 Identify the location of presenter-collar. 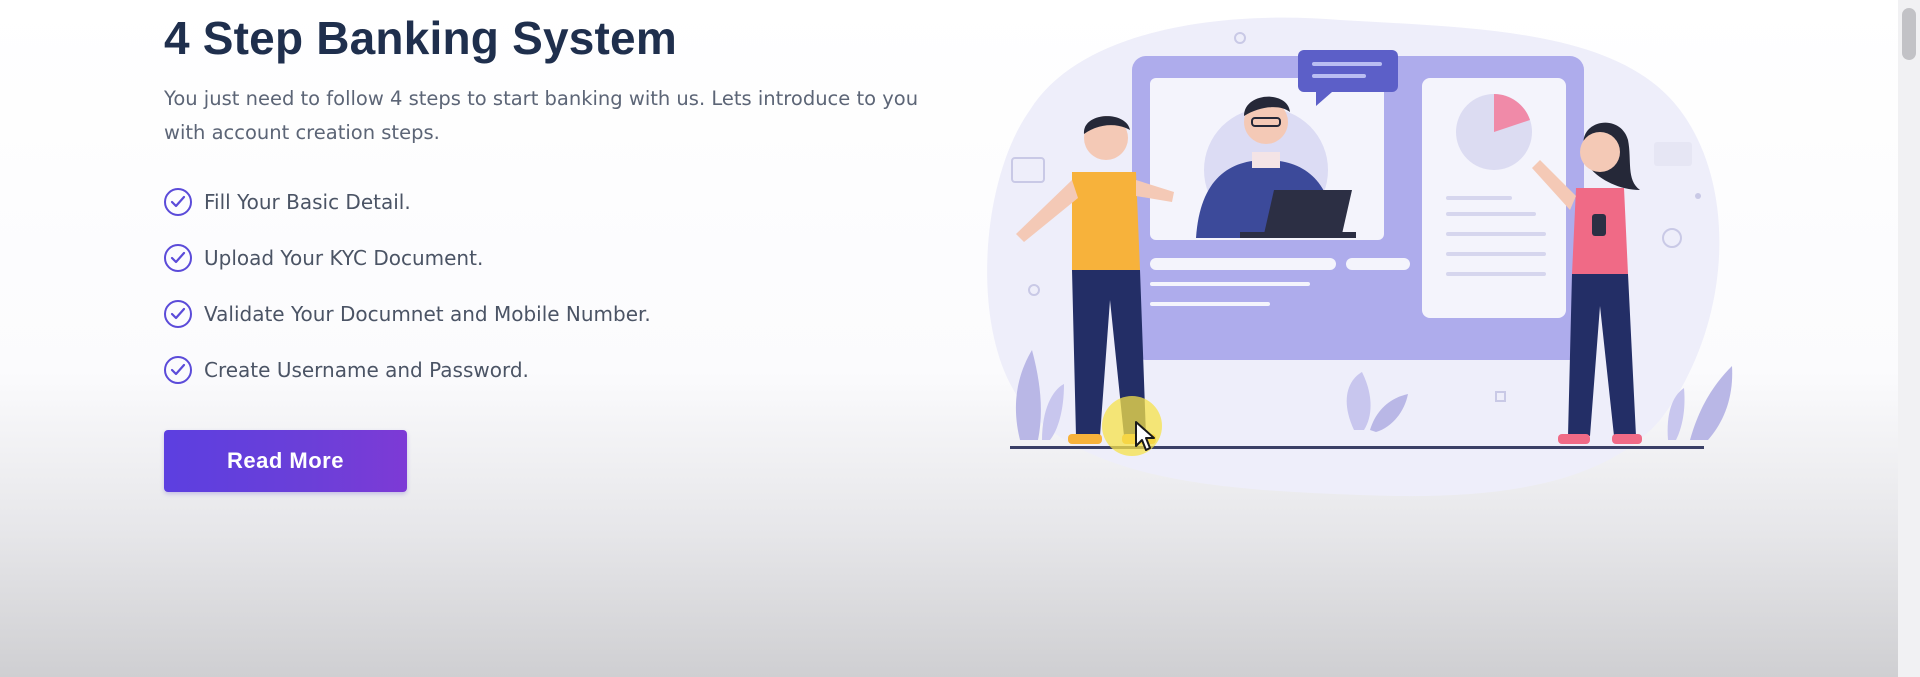
(1266, 160).